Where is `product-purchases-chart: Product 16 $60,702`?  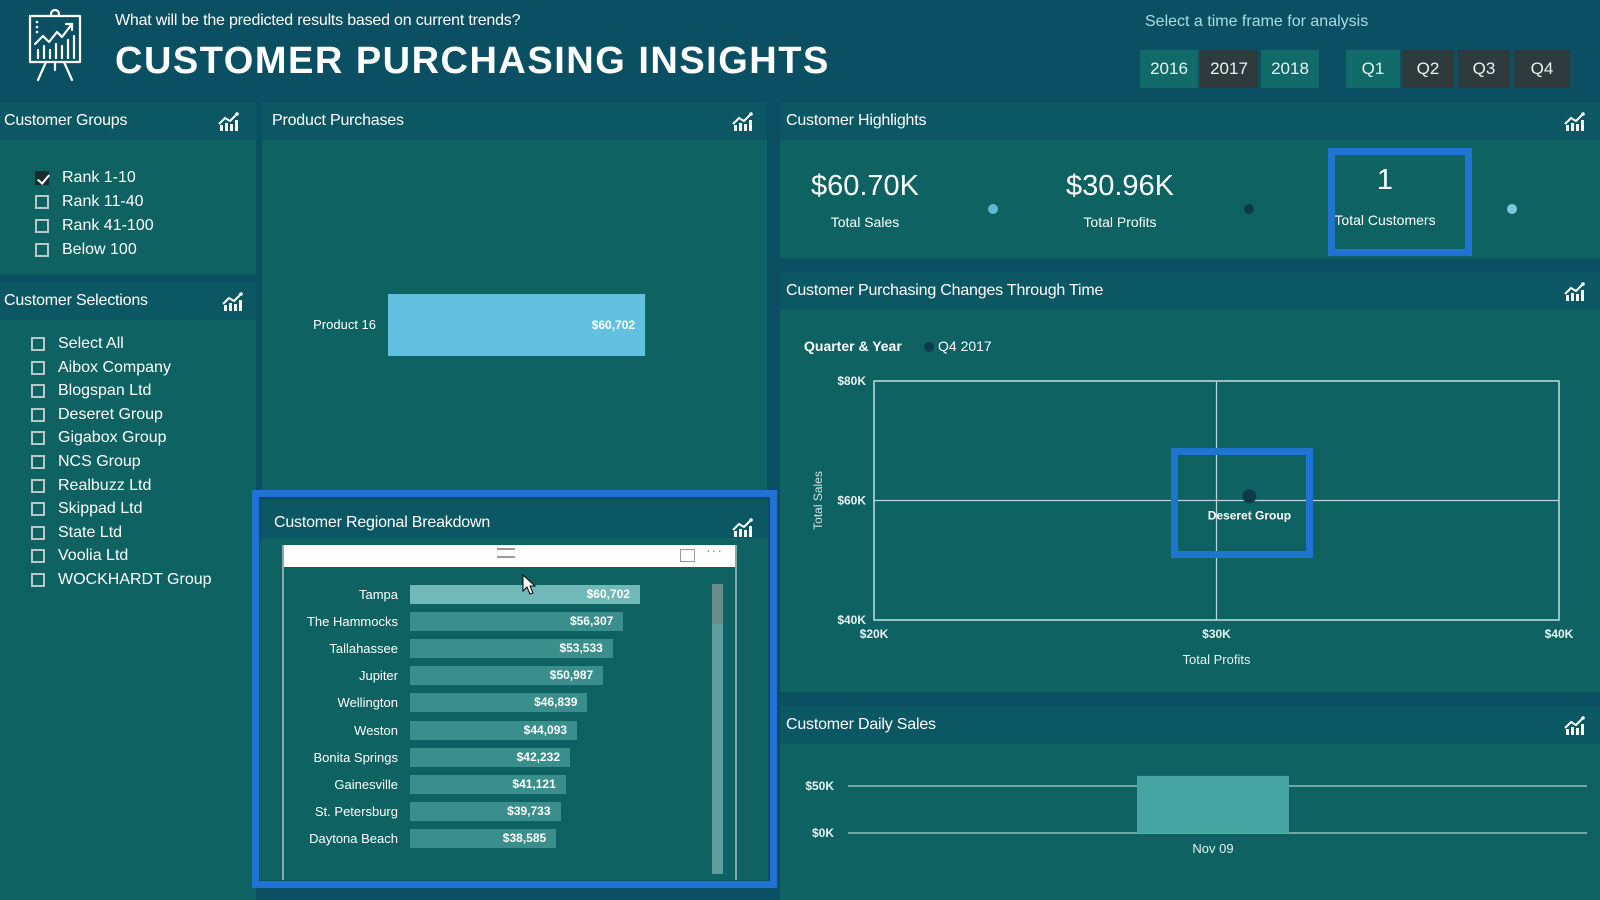 product-purchases-chart: Product 16 $60,702 is located at coordinates (479, 325).